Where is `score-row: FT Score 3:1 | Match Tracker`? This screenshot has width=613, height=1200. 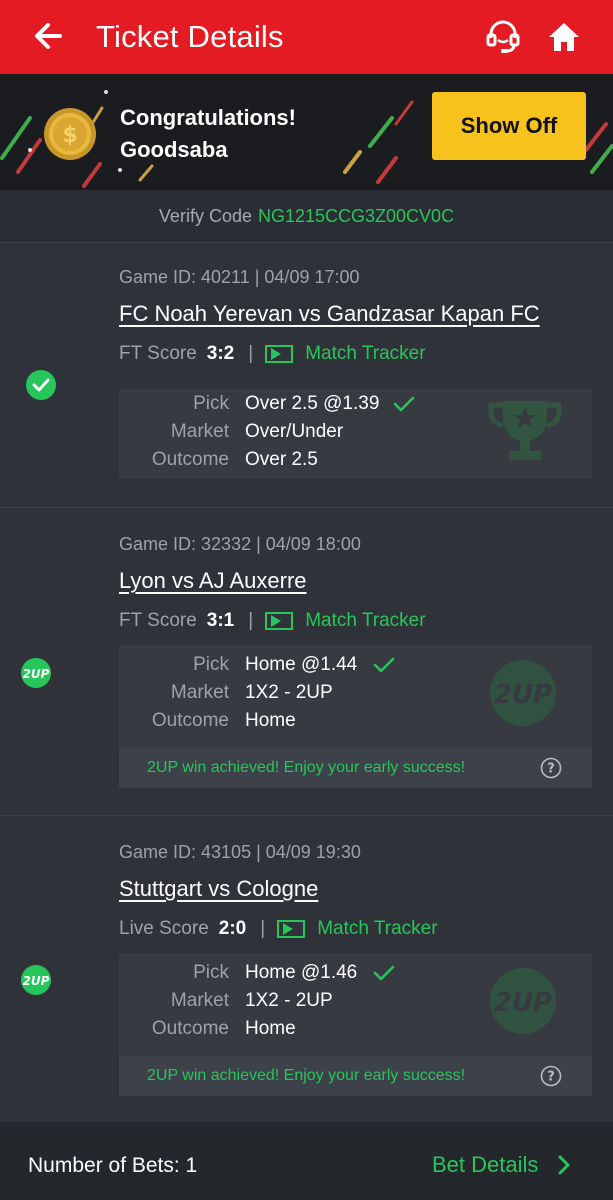
score-row: FT Score 3:1 | Match Tracker is located at coordinates (272, 621).